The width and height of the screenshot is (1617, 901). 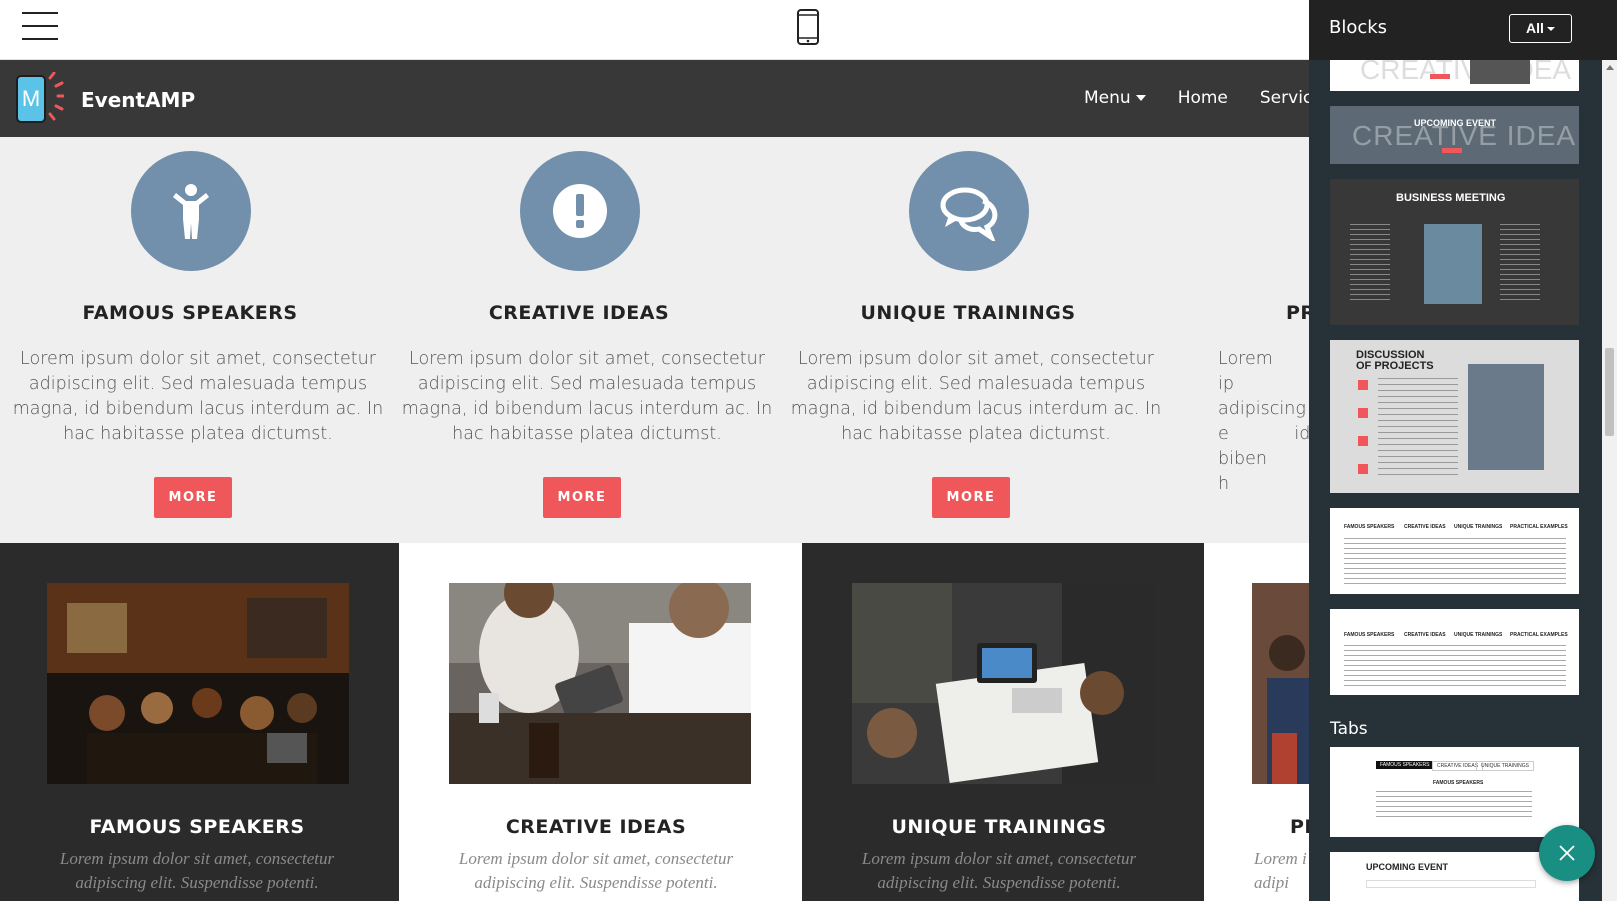 What do you see at coordinates (1299, 827) in the screenshot?
I see `card-title: PR` at bounding box center [1299, 827].